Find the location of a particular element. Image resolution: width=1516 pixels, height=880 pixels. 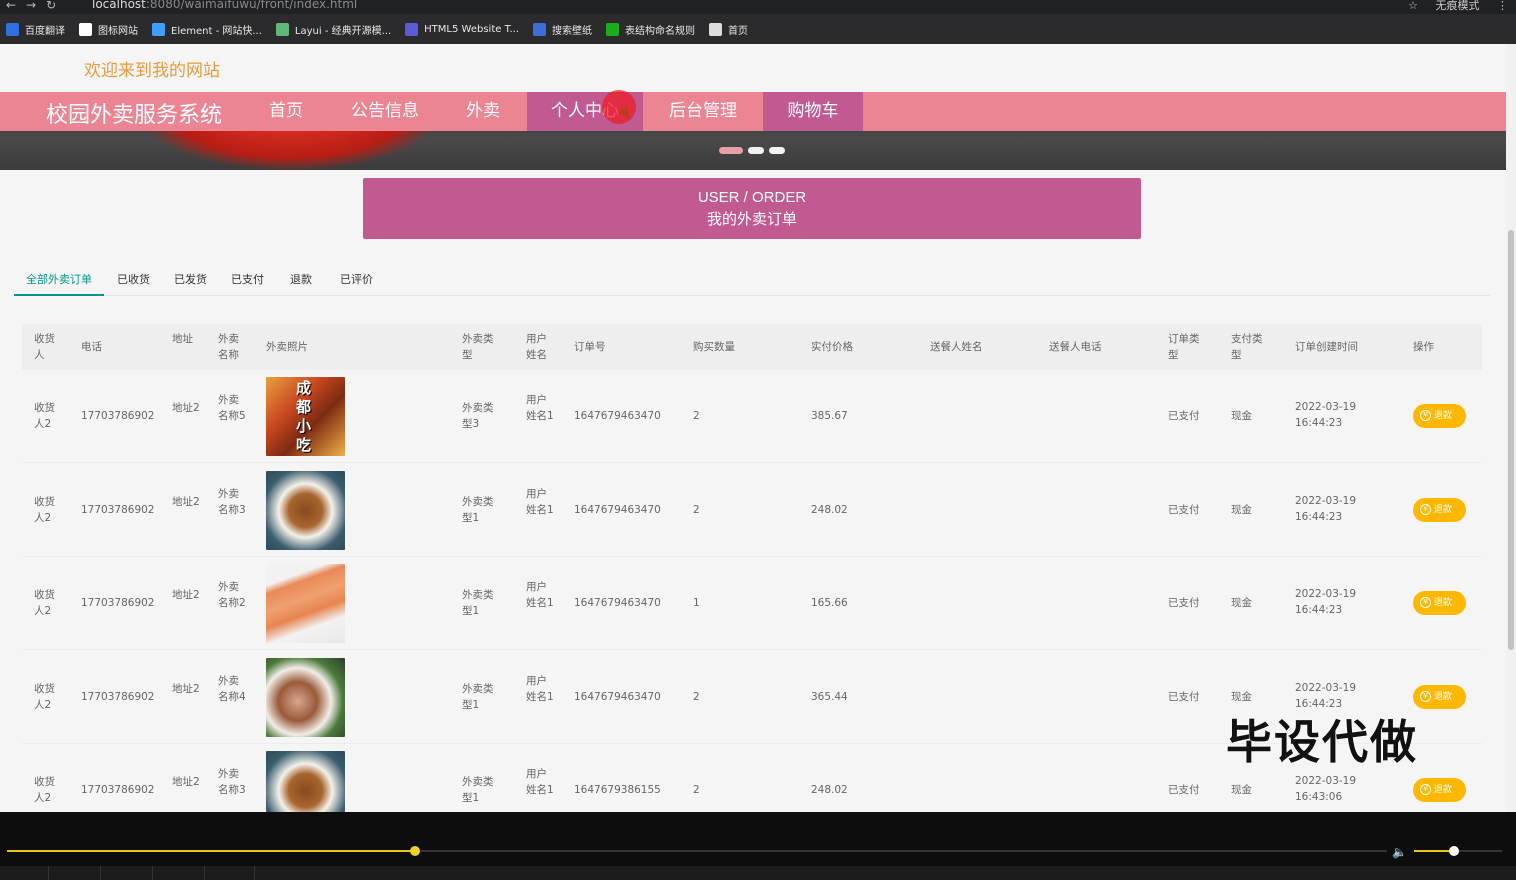

page-scrollbar is located at coordinates (1511, 428).